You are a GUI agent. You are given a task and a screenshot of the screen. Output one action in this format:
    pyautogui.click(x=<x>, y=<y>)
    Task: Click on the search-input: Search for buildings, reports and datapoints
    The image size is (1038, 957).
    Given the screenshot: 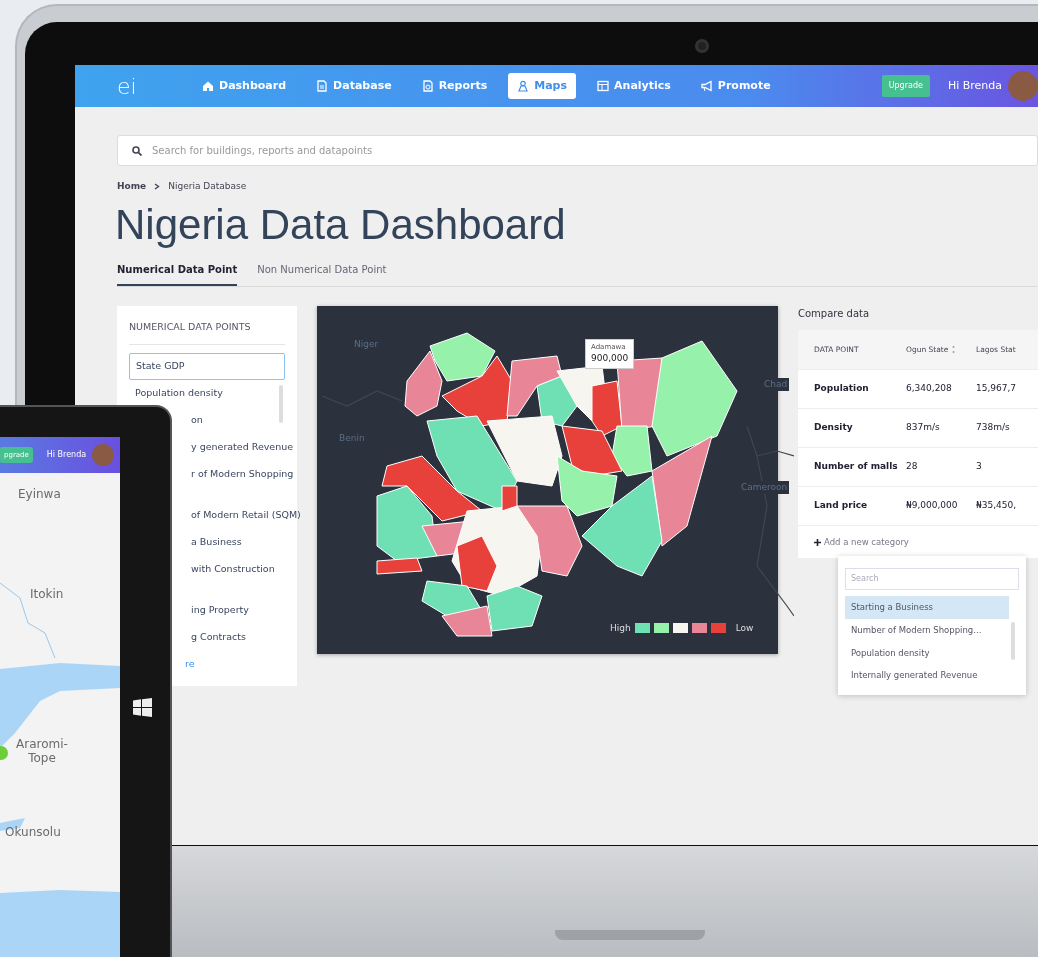 What is the action you would take?
    pyautogui.click(x=450, y=150)
    